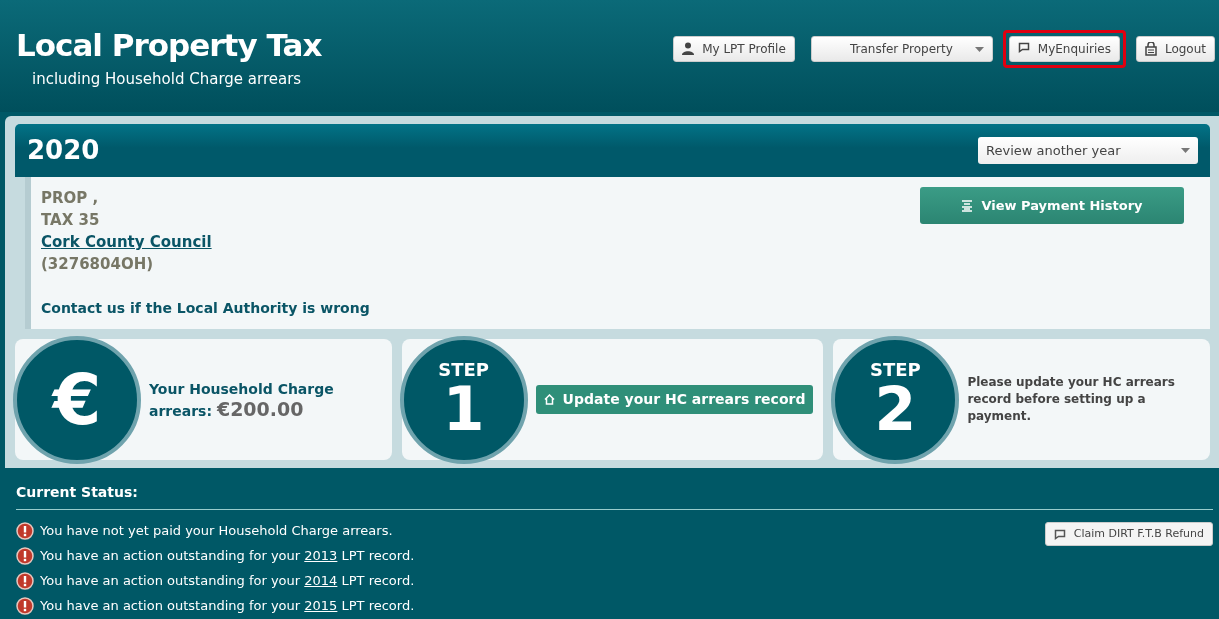 The image size is (1219, 619). I want to click on authority-link: Cork County Council, so click(126, 242).